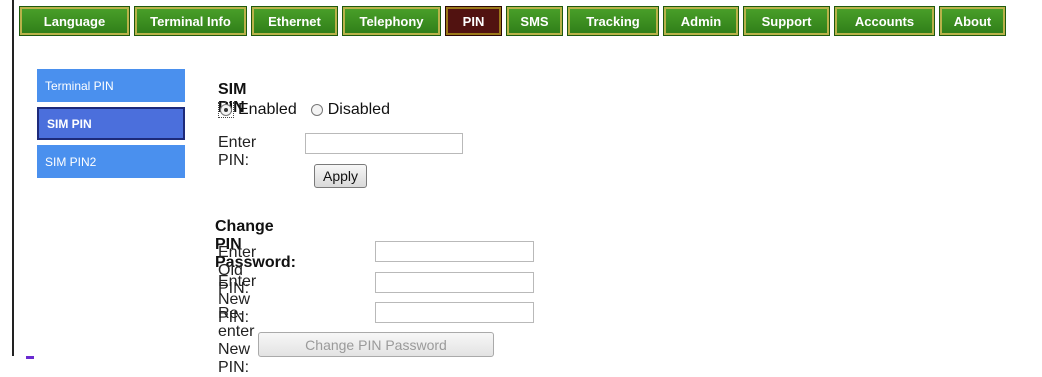 The width and height of the screenshot is (1042, 377). I want to click on enabled-radio-focus, so click(226, 110).